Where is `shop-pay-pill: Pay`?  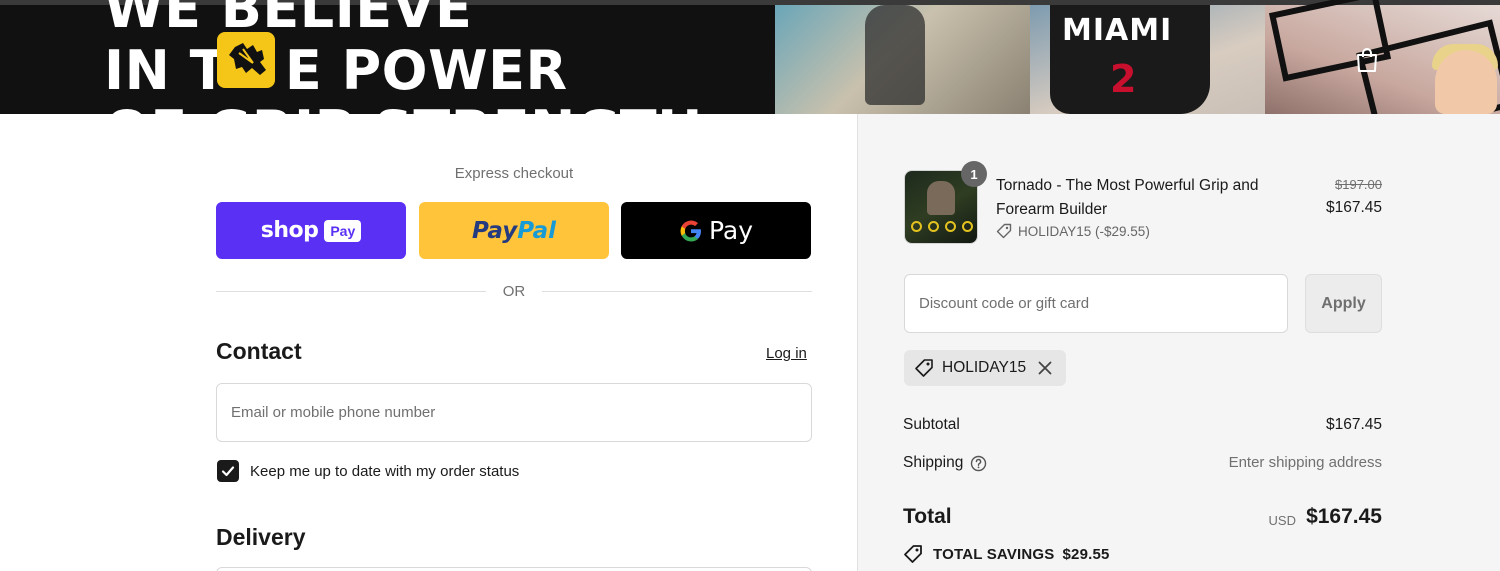 shop-pay-pill: Pay is located at coordinates (343, 230).